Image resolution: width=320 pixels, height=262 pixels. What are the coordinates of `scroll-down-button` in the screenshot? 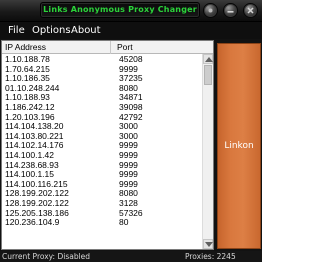 It's located at (208, 244).